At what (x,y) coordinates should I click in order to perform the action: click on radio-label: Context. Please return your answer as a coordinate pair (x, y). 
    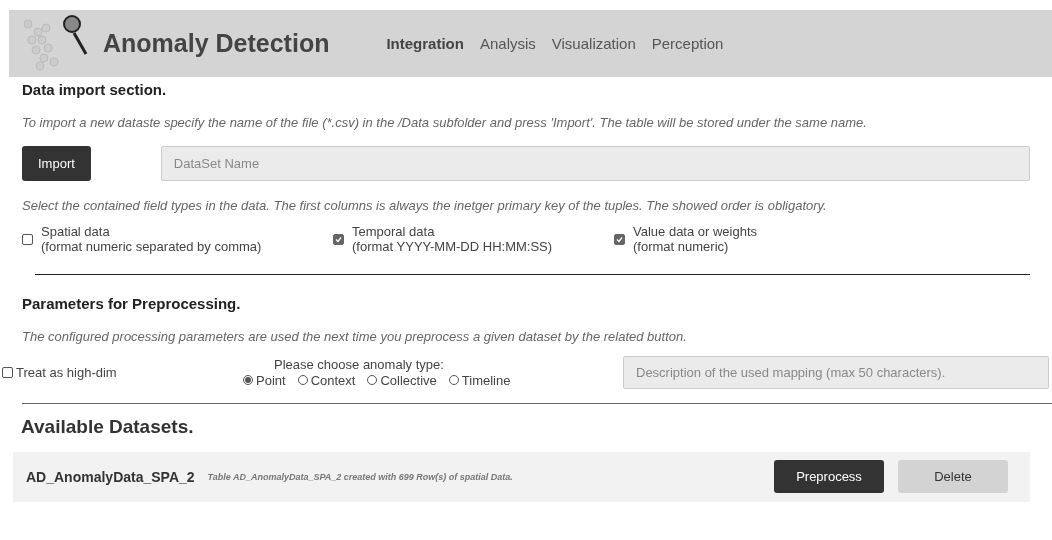
    Looking at the image, I should click on (333, 380).